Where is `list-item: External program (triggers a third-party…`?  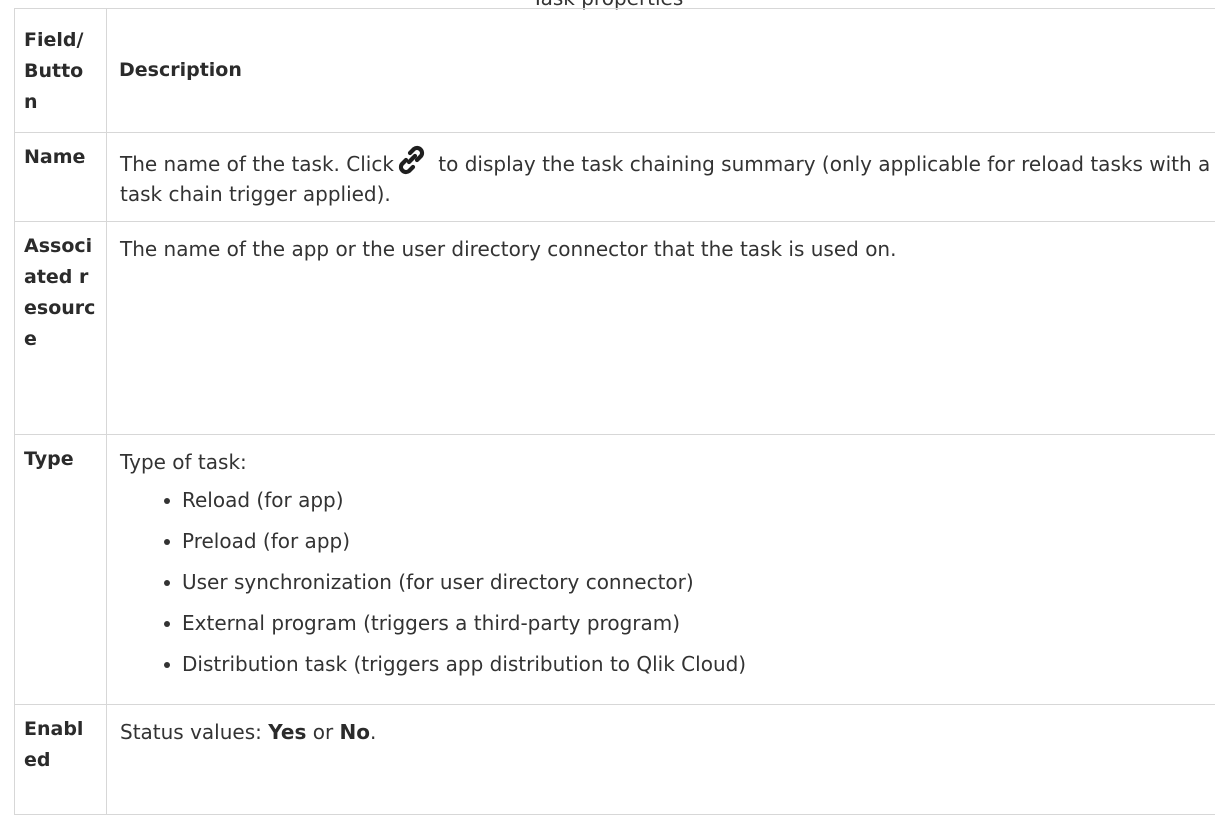
list-item: External program (triggers a third-party… is located at coordinates (698, 623).